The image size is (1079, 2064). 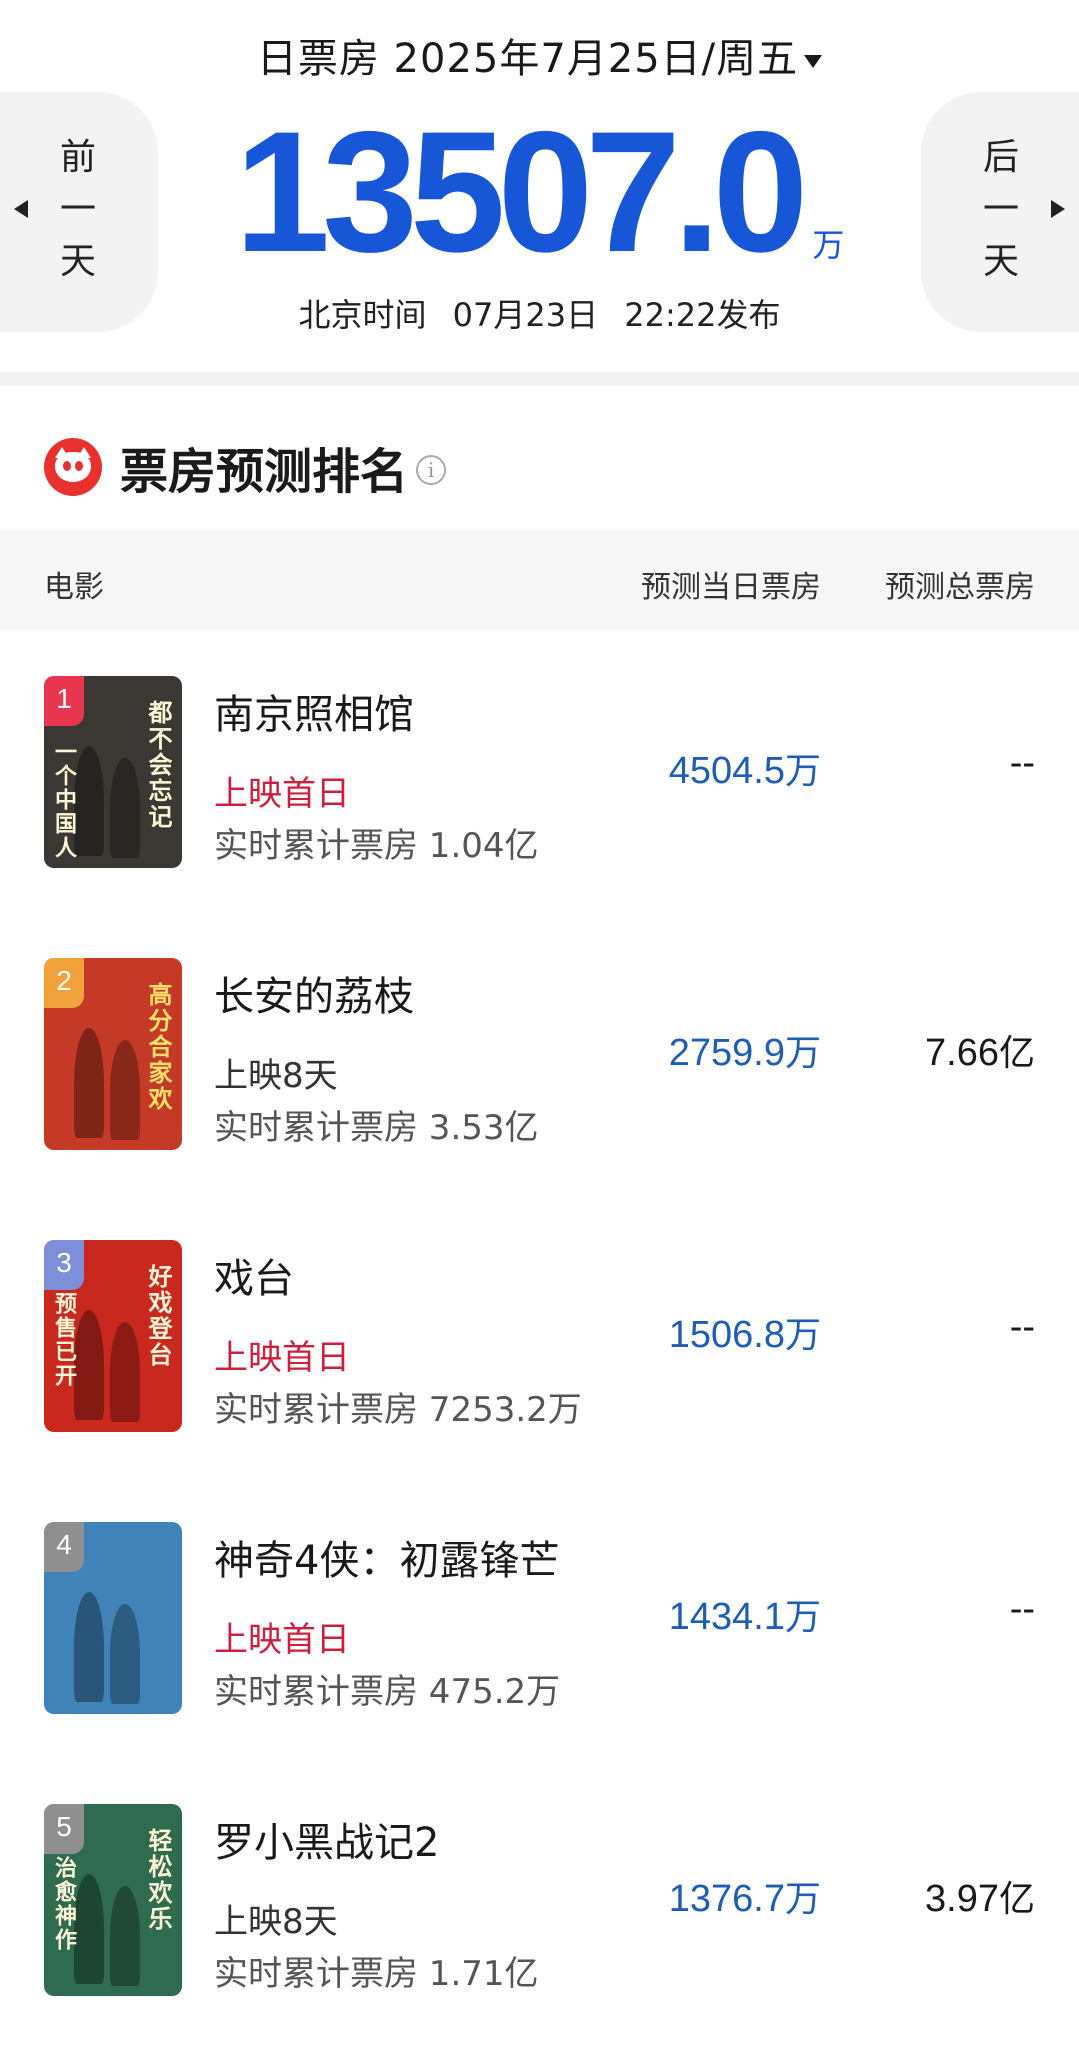 What do you see at coordinates (158, 1880) in the screenshot?
I see `poster-text-right: 轻松欢乐` at bounding box center [158, 1880].